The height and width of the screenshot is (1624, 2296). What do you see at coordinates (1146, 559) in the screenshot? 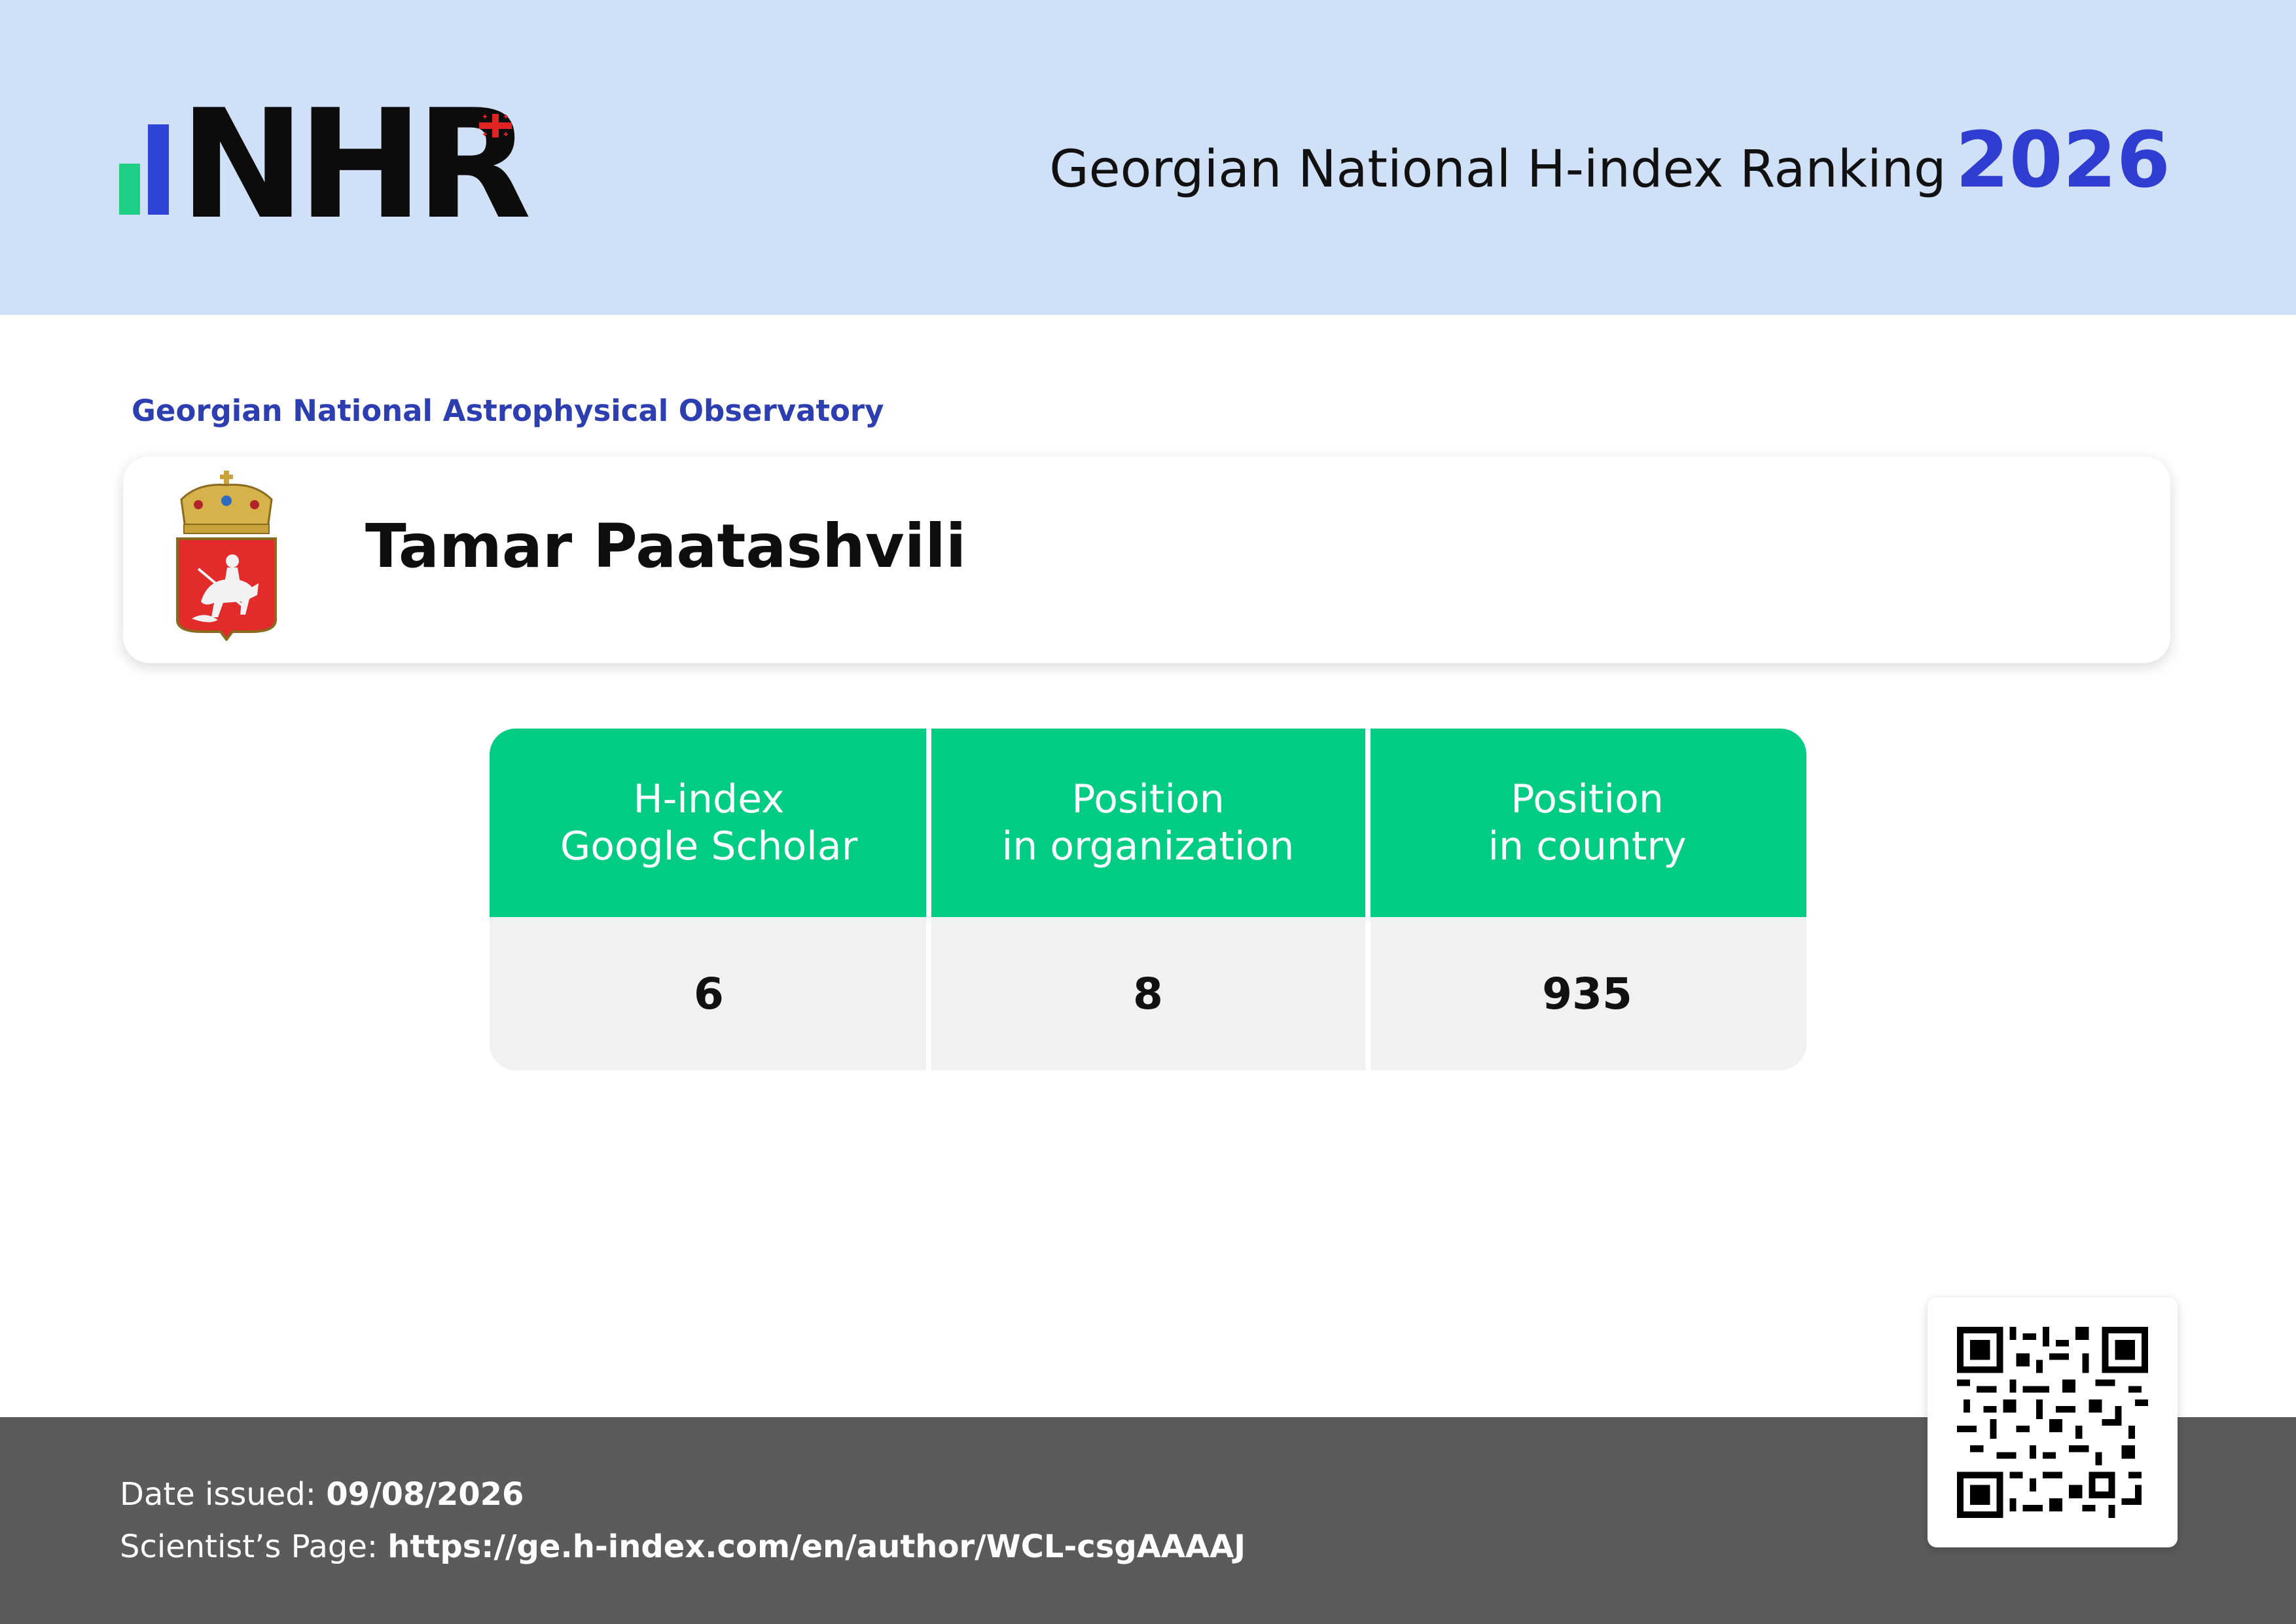
I see `scientist-card: Tamar Paatashvili` at bounding box center [1146, 559].